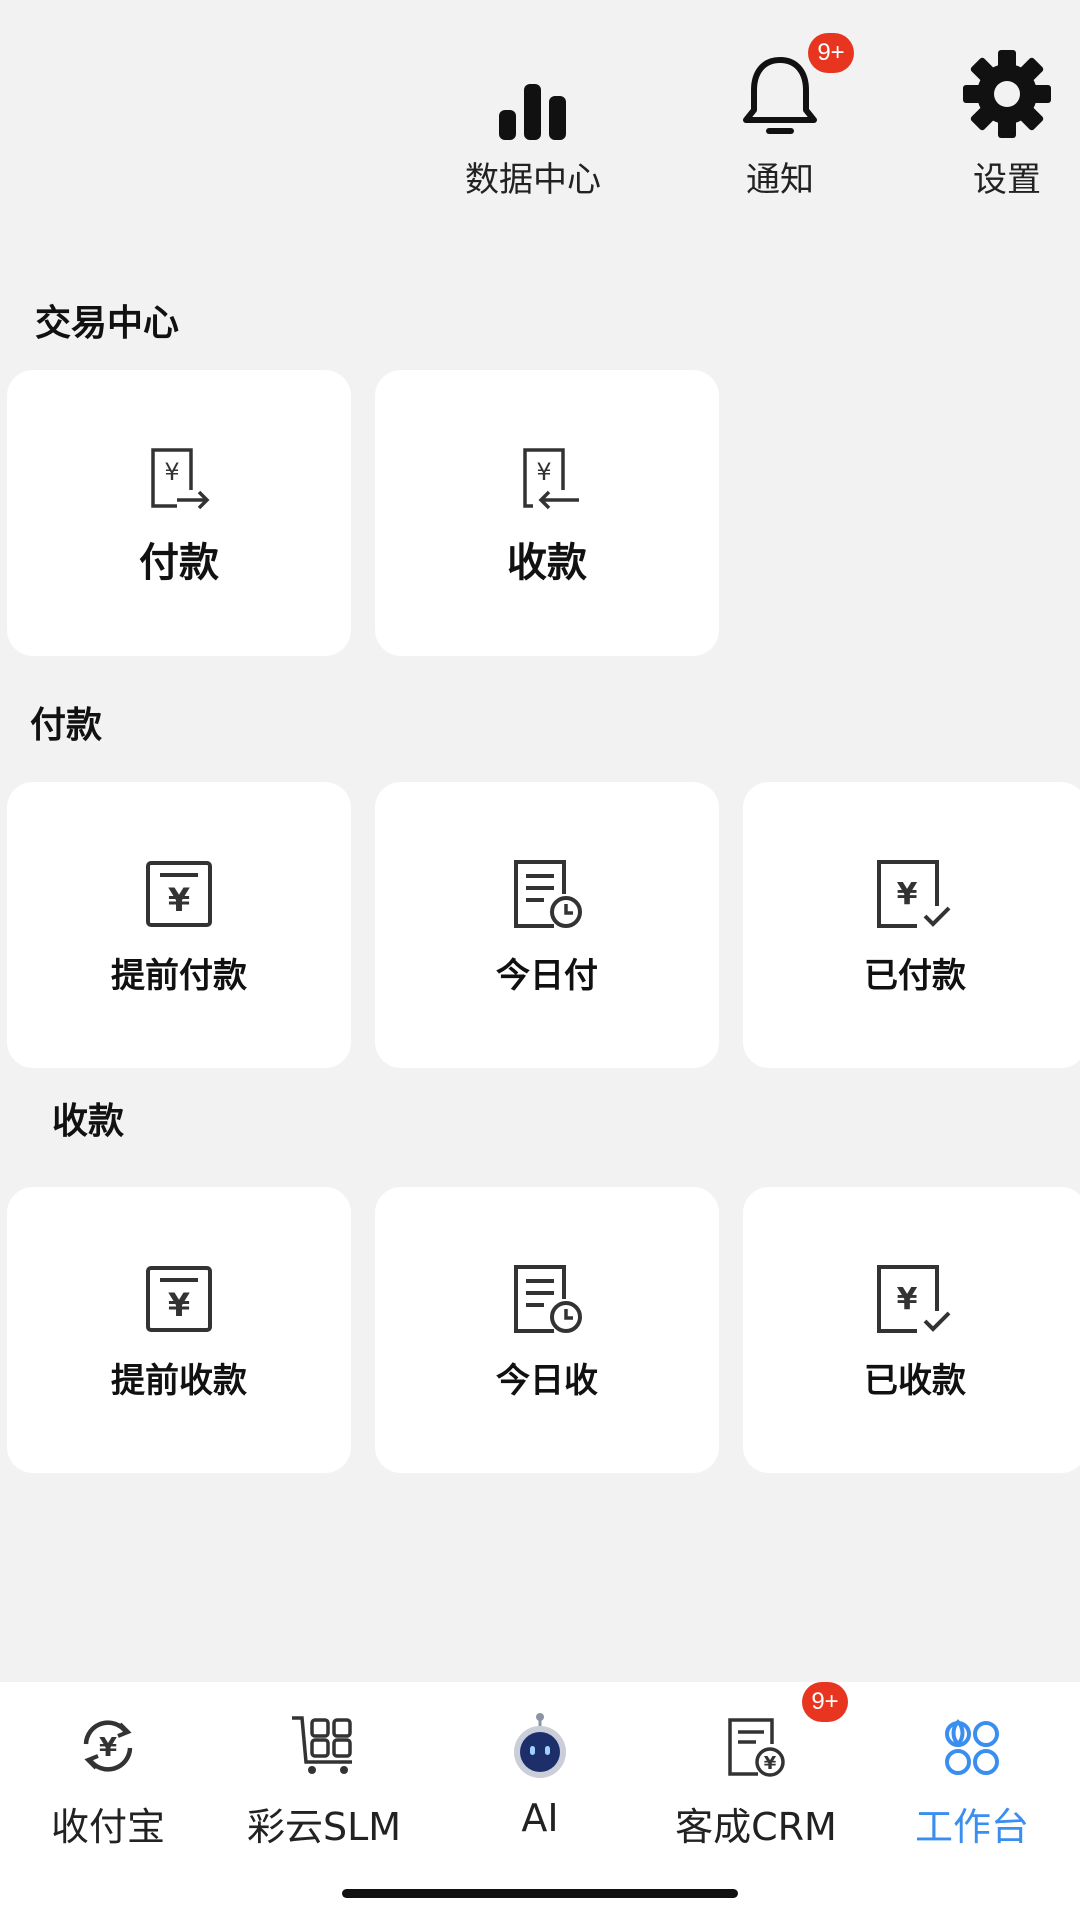  What do you see at coordinates (971, 1827) in the screenshot?
I see `nav-label-workbench: 工作台` at bounding box center [971, 1827].